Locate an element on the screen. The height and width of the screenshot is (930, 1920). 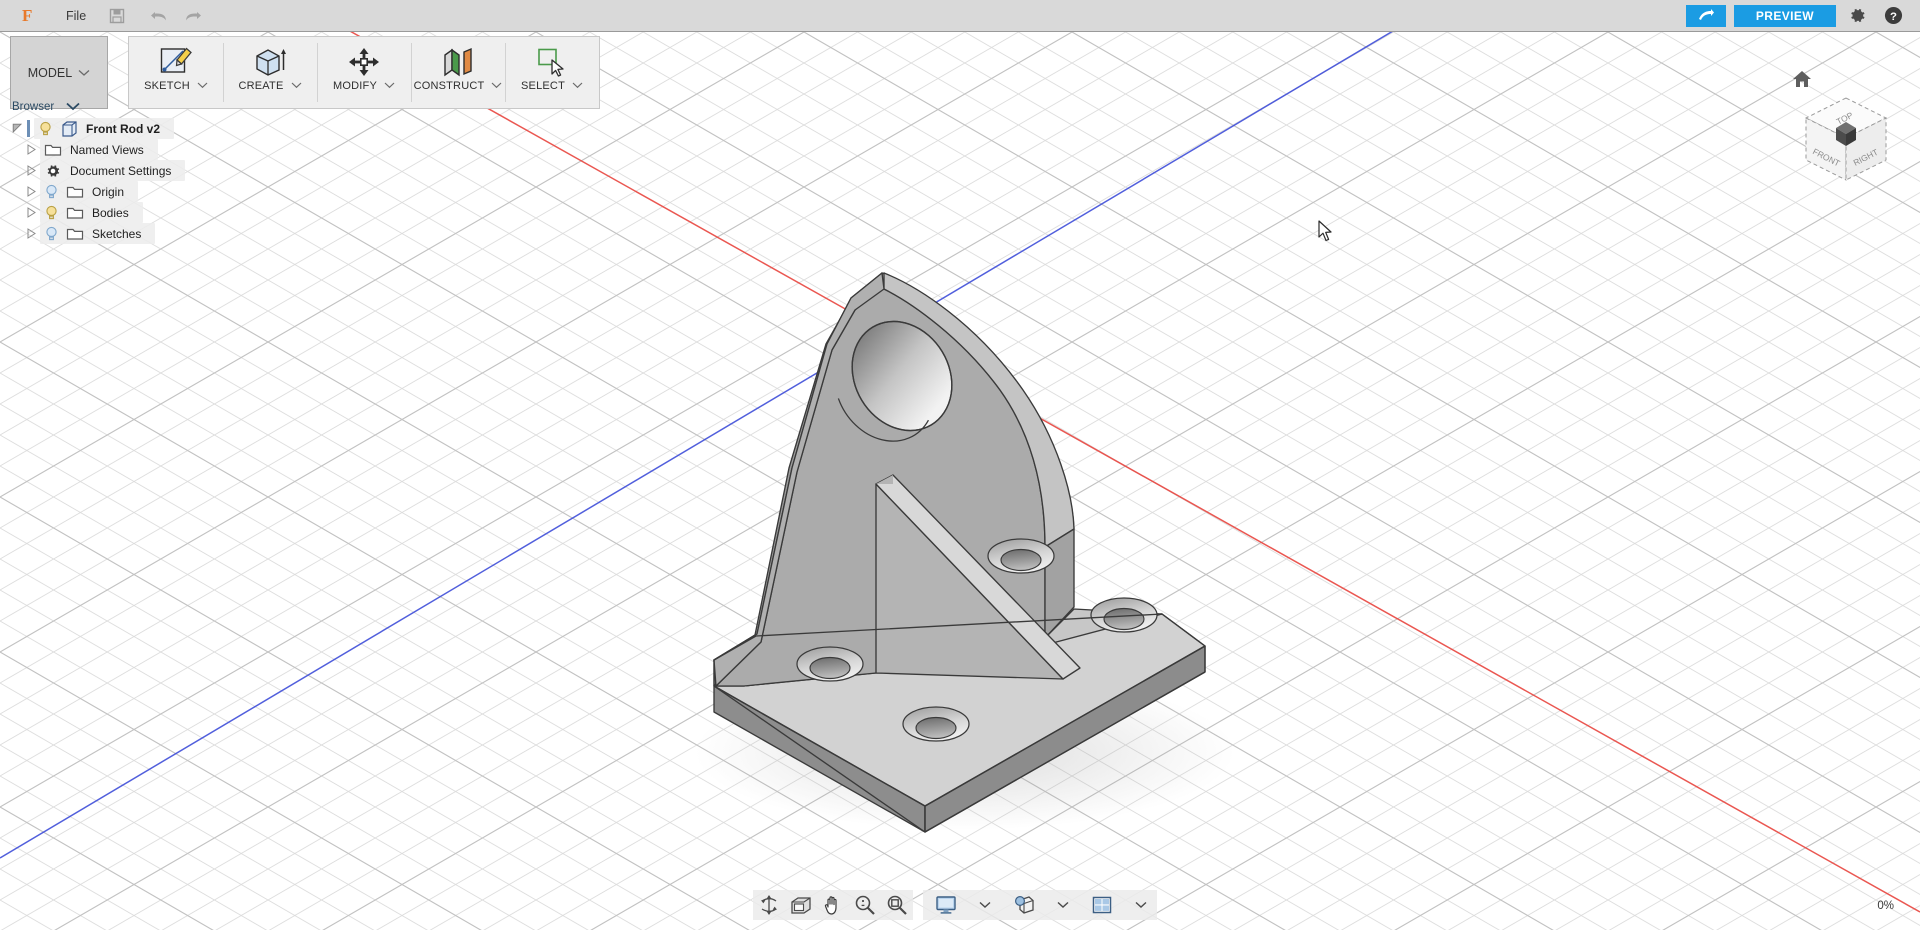
titlebar-right-controls: PREVIEW ? is located at coordinates (1802, 16).